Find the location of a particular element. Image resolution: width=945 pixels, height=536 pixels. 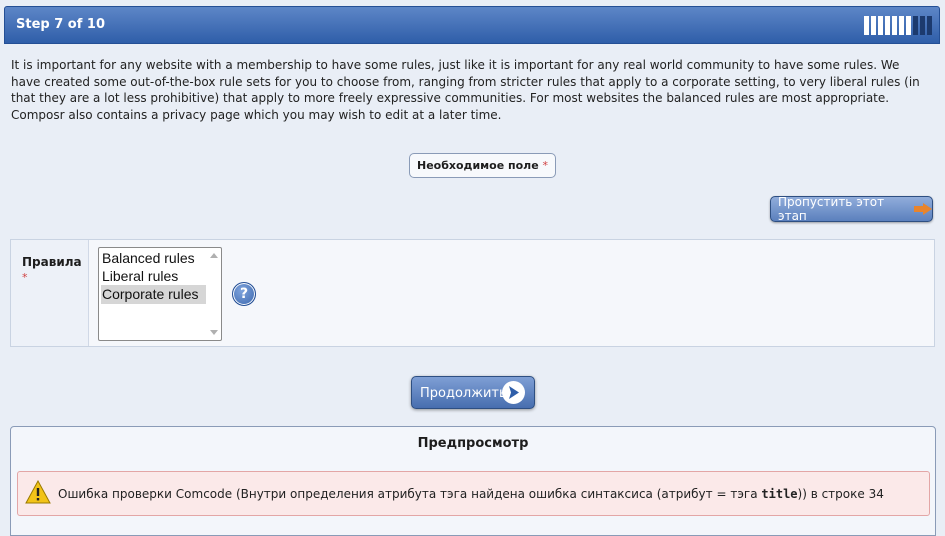

step-header: Step 7 of 10 is located at coordinates (472, 25).